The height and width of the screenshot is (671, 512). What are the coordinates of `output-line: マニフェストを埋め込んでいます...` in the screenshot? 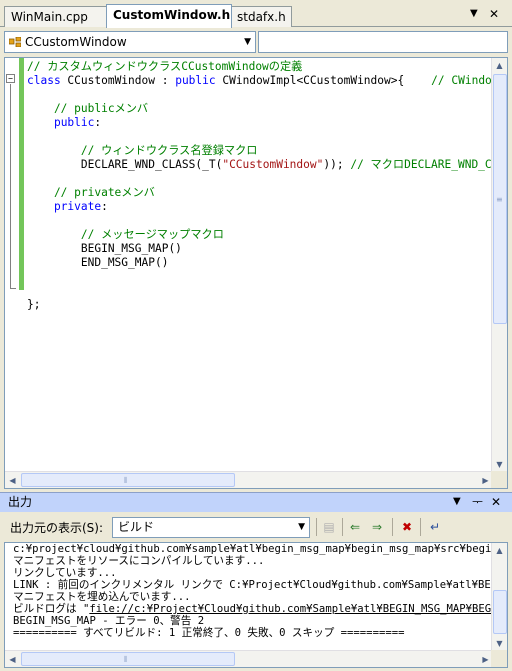 It's located at (102, 597).